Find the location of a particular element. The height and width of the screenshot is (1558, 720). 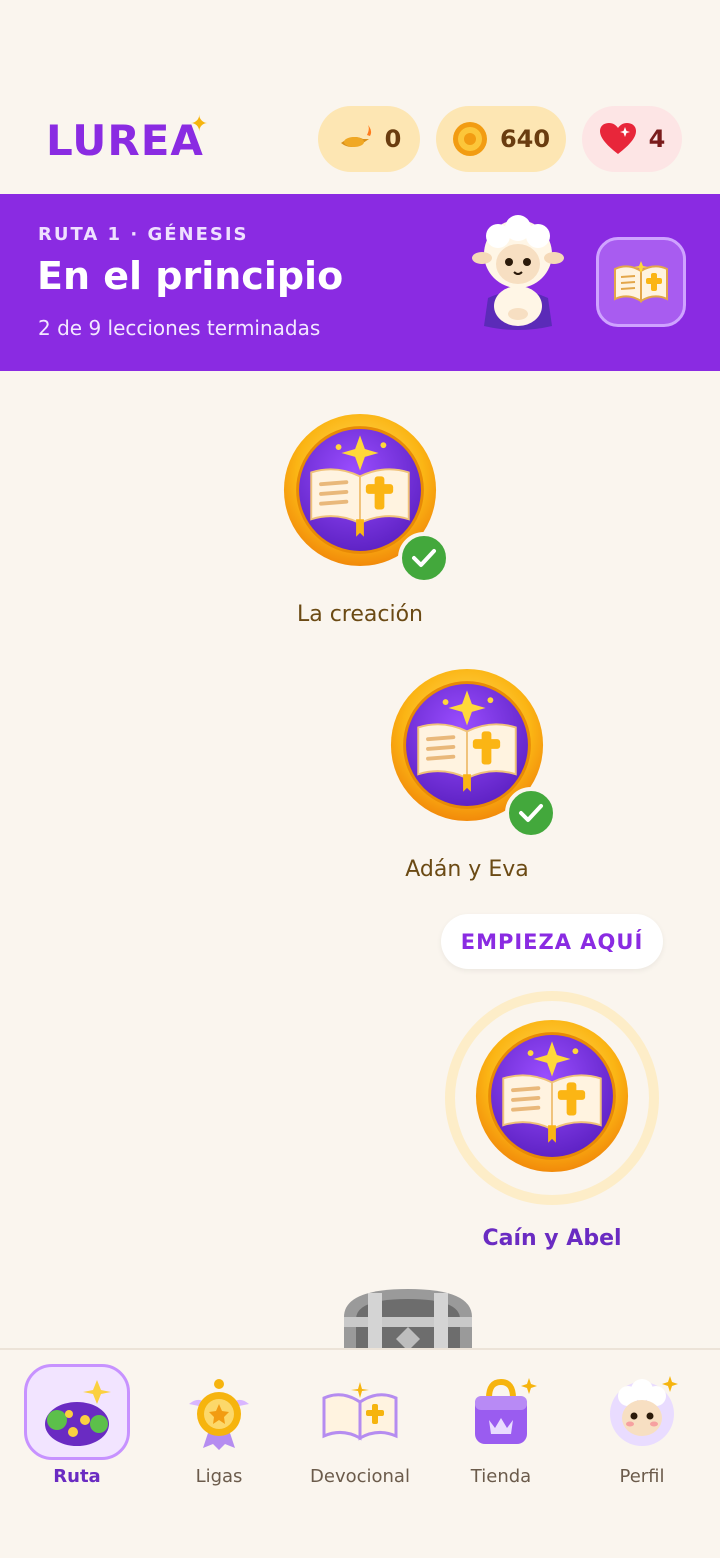

heart-counter: 4 is located at coordinates (632, 139).